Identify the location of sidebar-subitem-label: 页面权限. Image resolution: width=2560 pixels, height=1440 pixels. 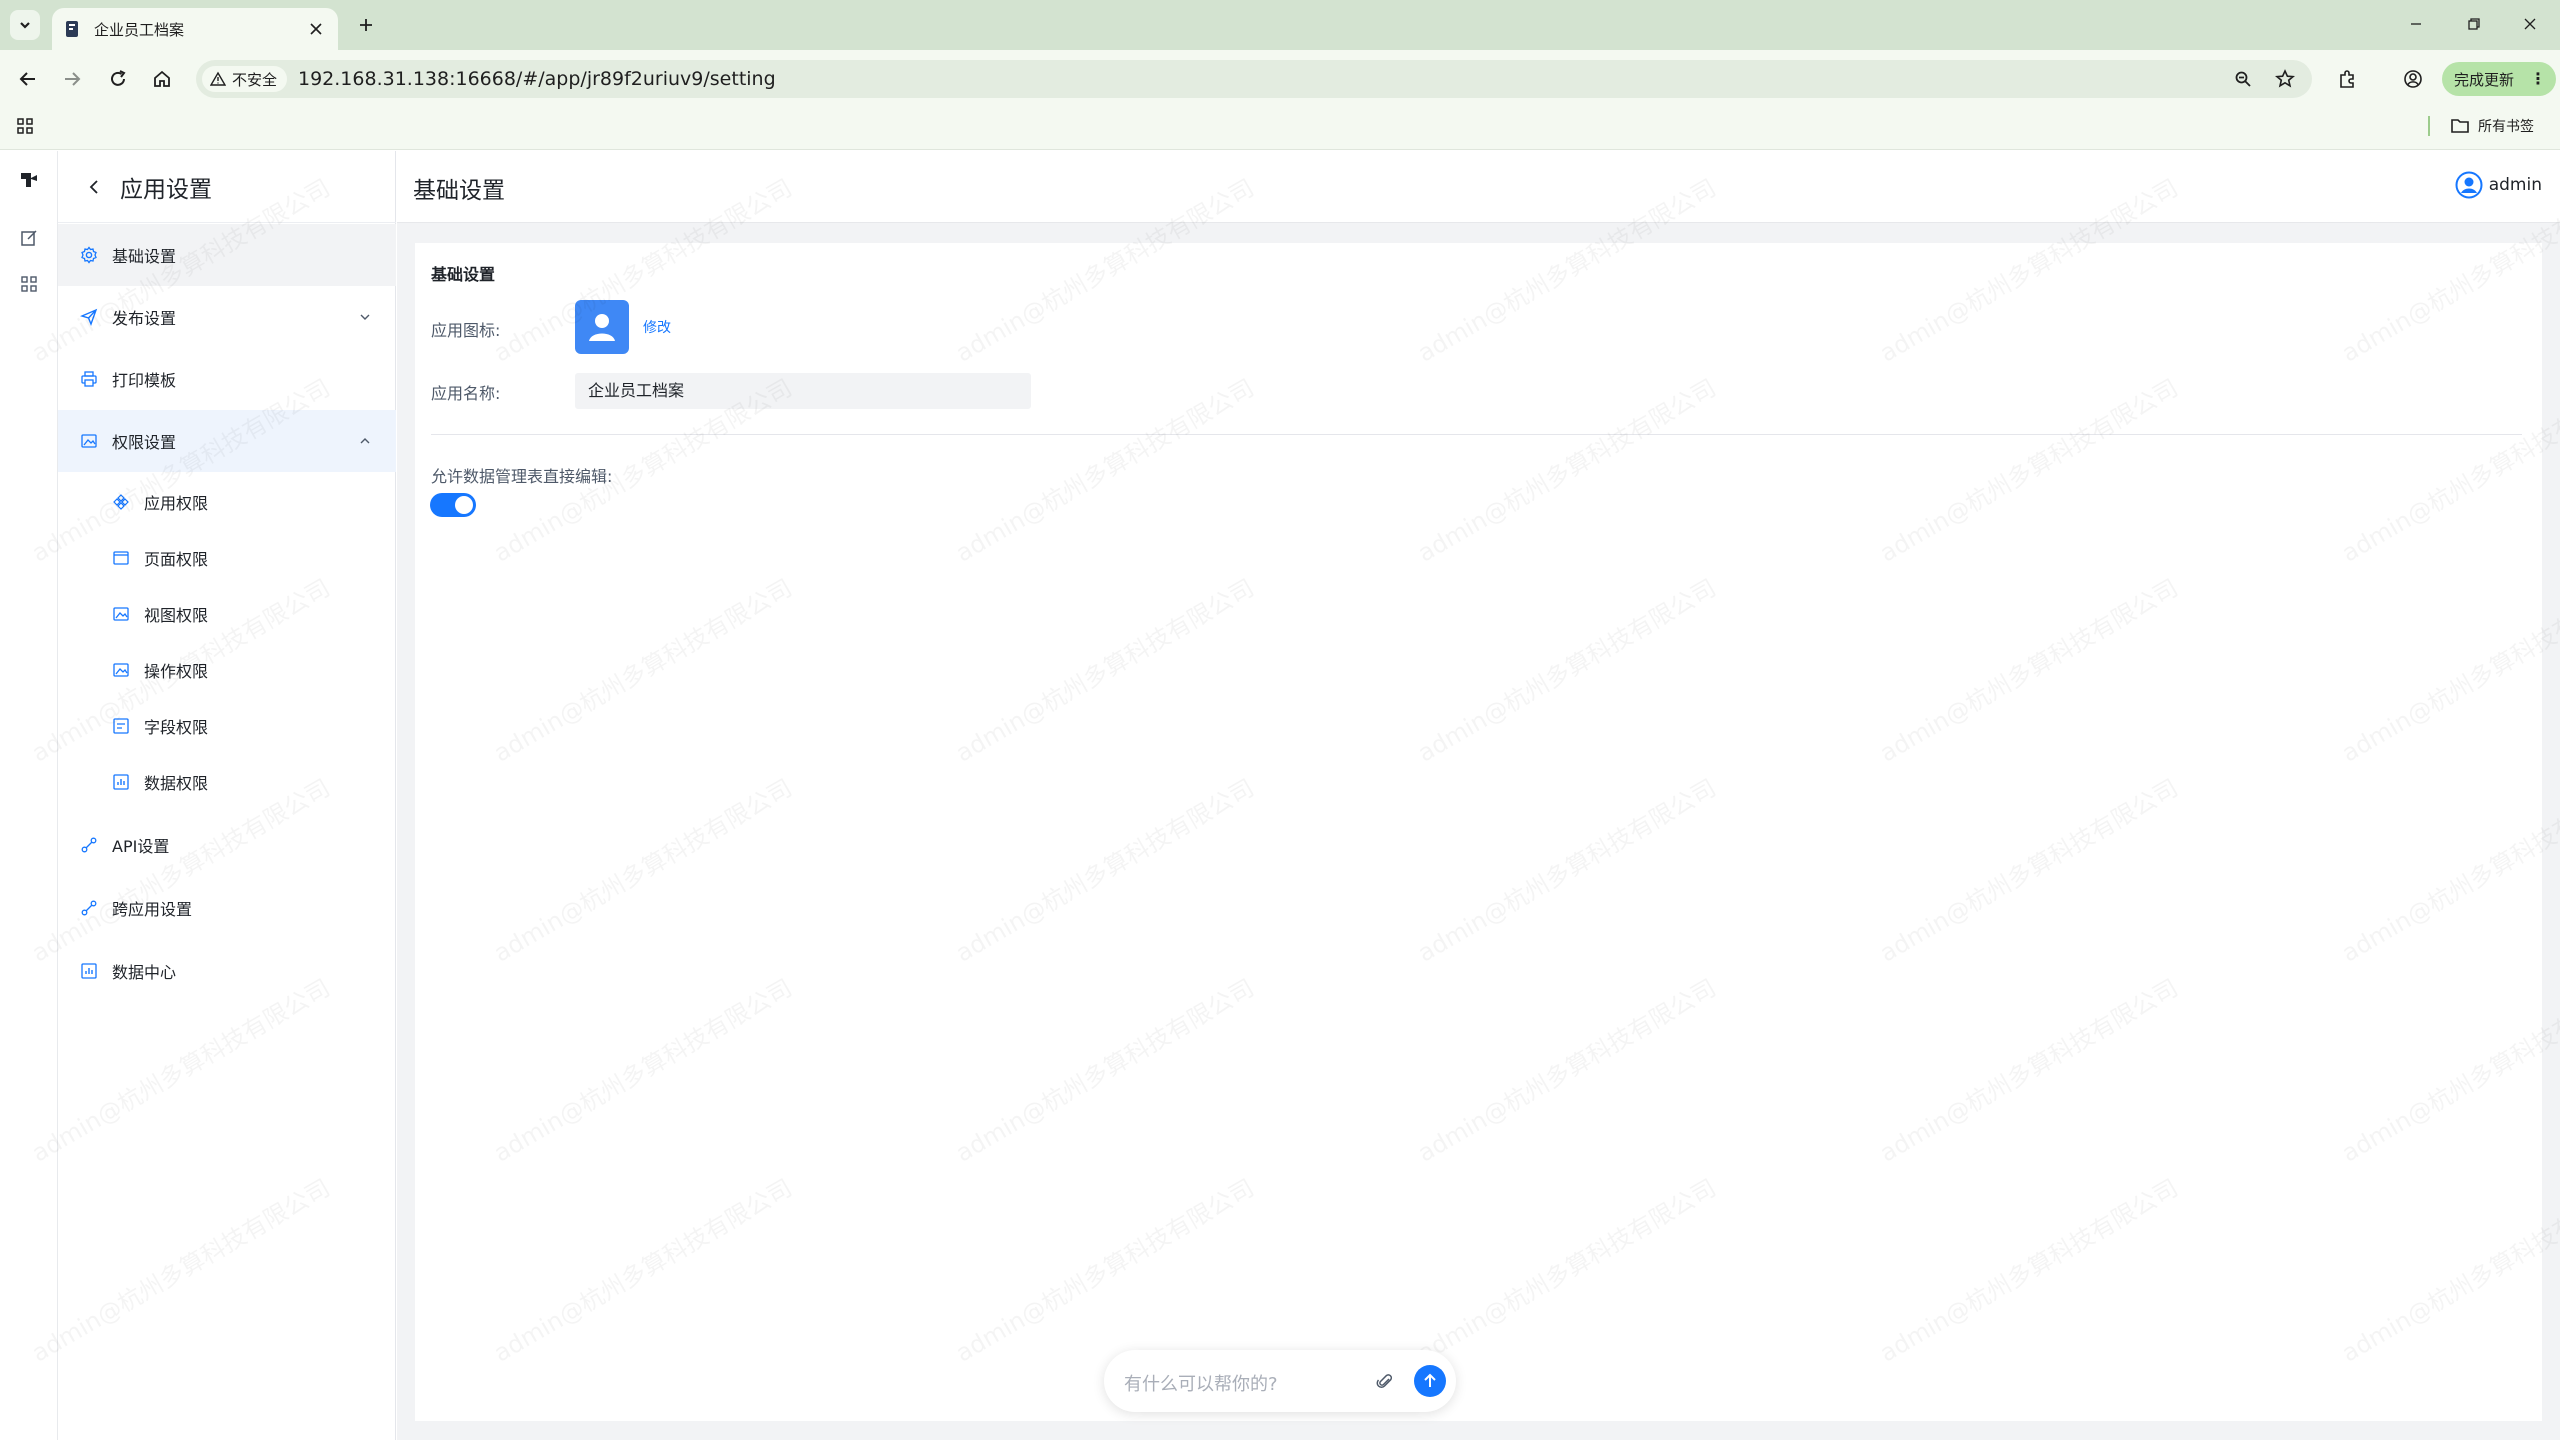
(176, 559).